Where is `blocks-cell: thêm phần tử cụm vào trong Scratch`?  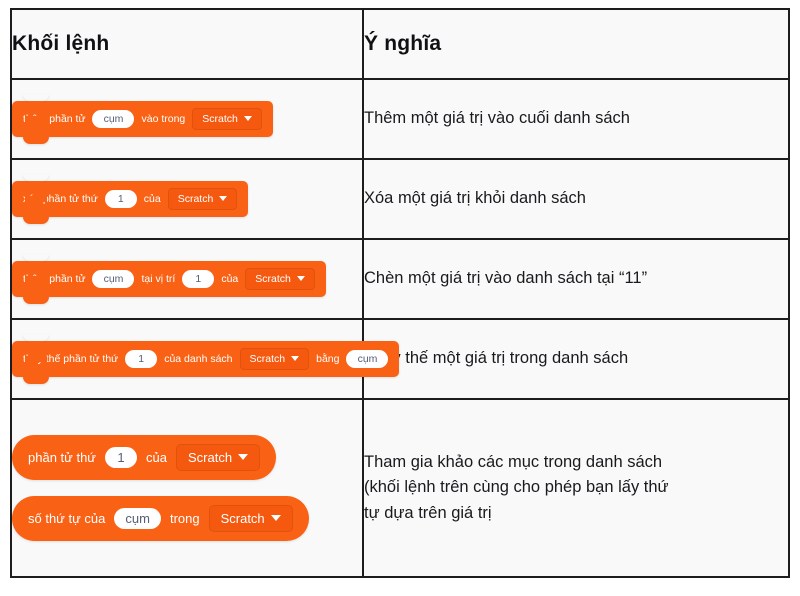 blocks-cell: thêm phần tử cụm vào trong Scratch is located at coordinates (187, 119).